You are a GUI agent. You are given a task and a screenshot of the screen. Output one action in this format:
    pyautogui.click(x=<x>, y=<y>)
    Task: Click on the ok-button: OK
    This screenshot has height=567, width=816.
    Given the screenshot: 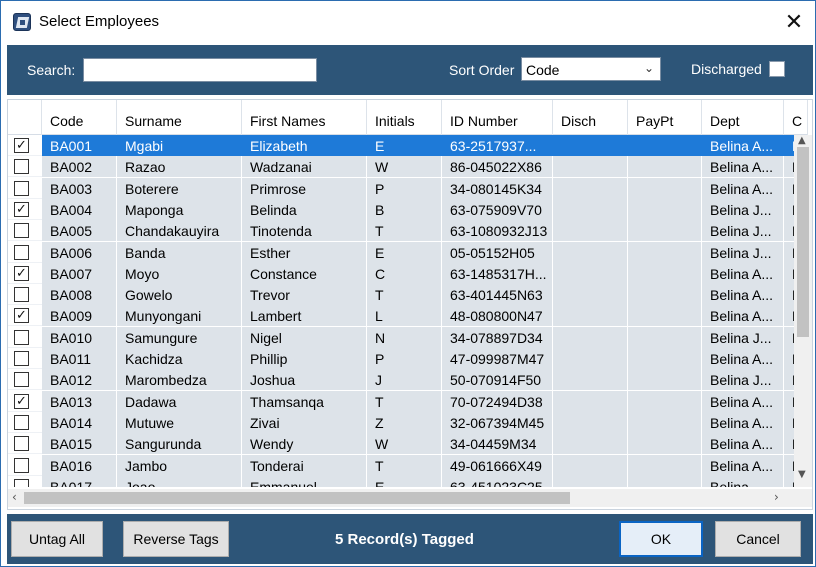 What is the action you would take?
    pyautogui.click(x=661, y=539)
    